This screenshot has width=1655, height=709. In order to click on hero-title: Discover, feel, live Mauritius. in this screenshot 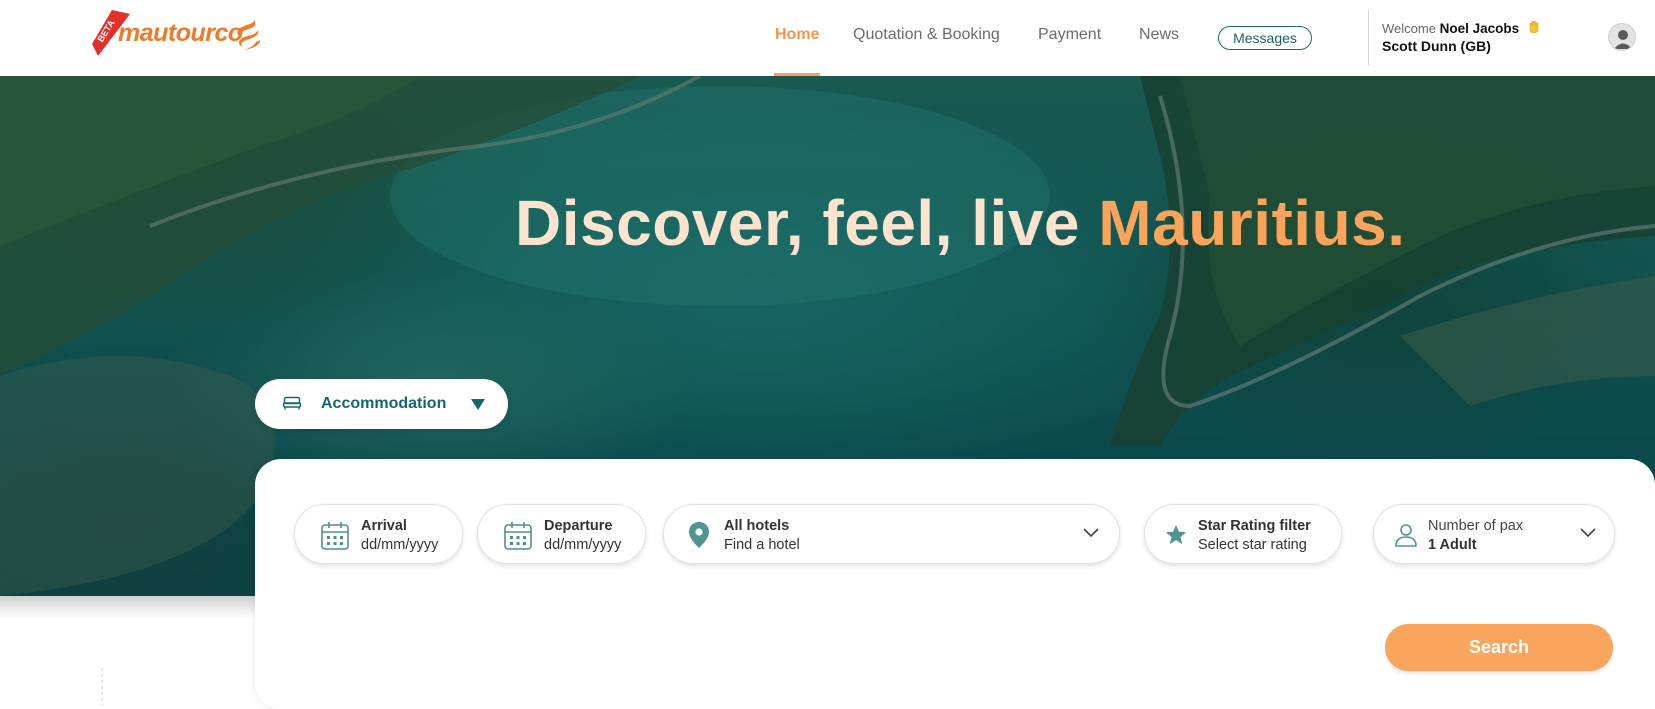, I will do `click(960, 223)`.